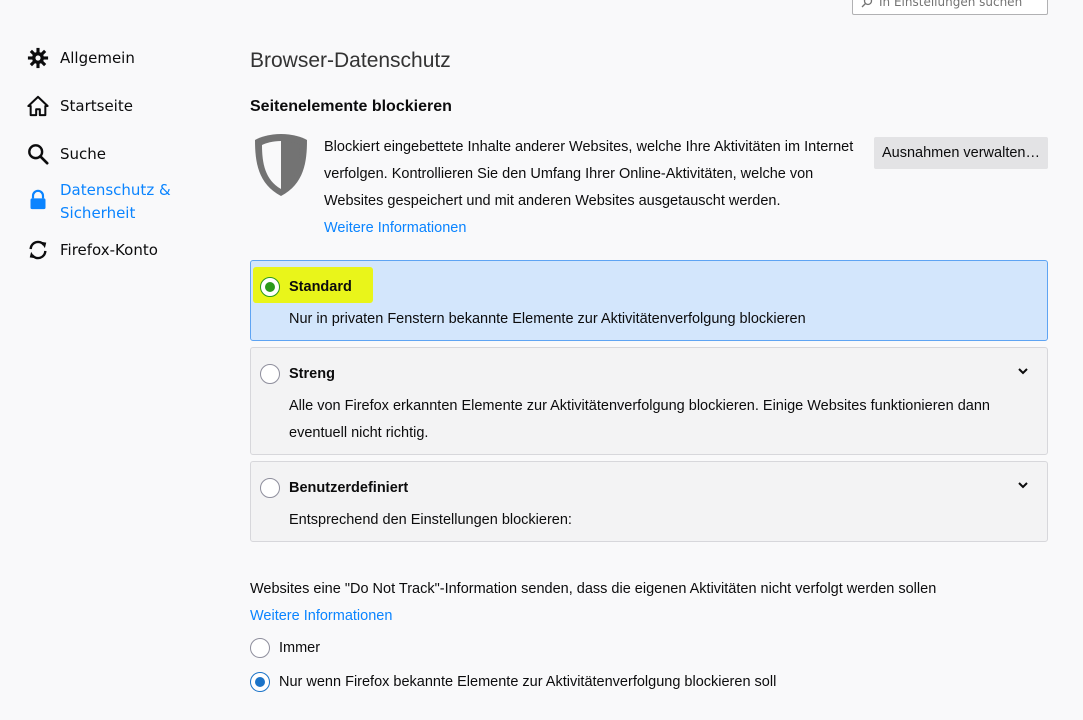 This screenshot has height=720, width=1083. What do you see at coordinates (96, 106) in the screenshot?
I see `sidebar-item-label: Startseite` at bounding box center [96, 106].